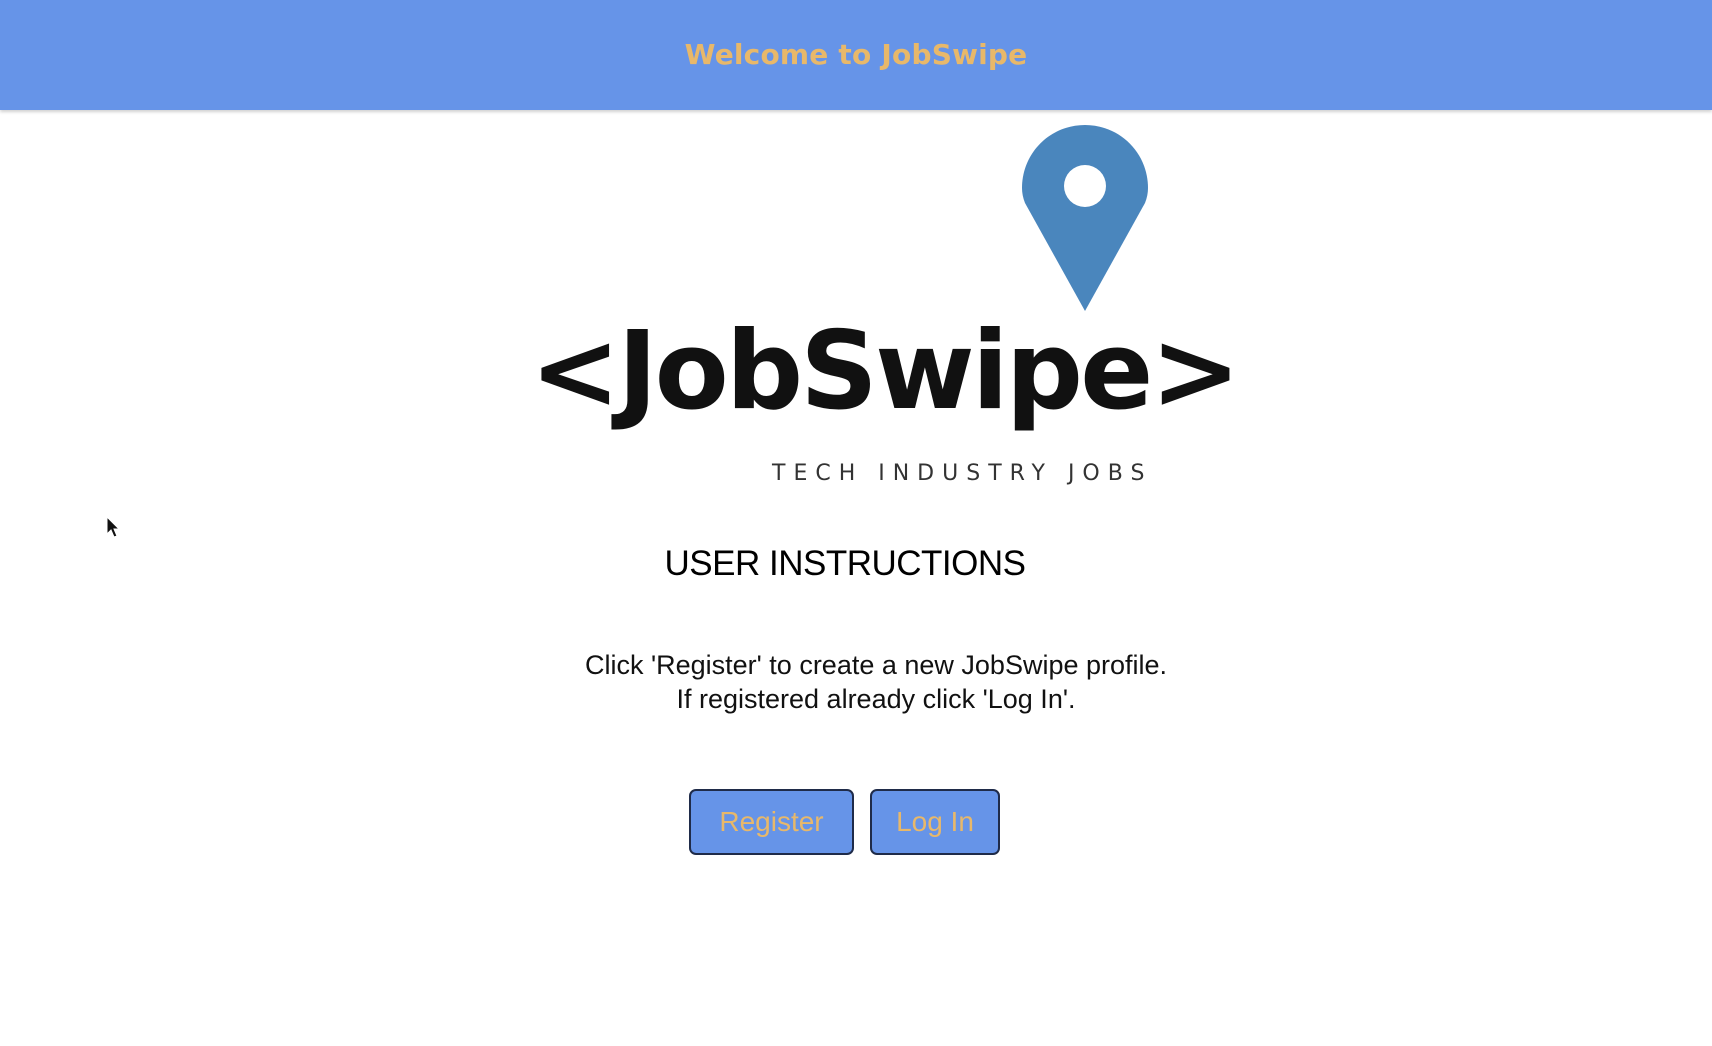 Image resolution: width=1712 pixels, height=1046 pixels. Describe the element at coordinates (113, 527) in the screenshot. I see `mouse-cursor-icon` at that location.